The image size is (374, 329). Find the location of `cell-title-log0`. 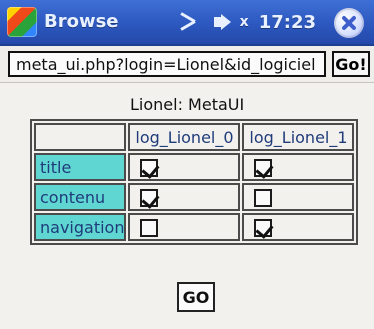

cell-title-log0 is located at coordinates (184, 167).